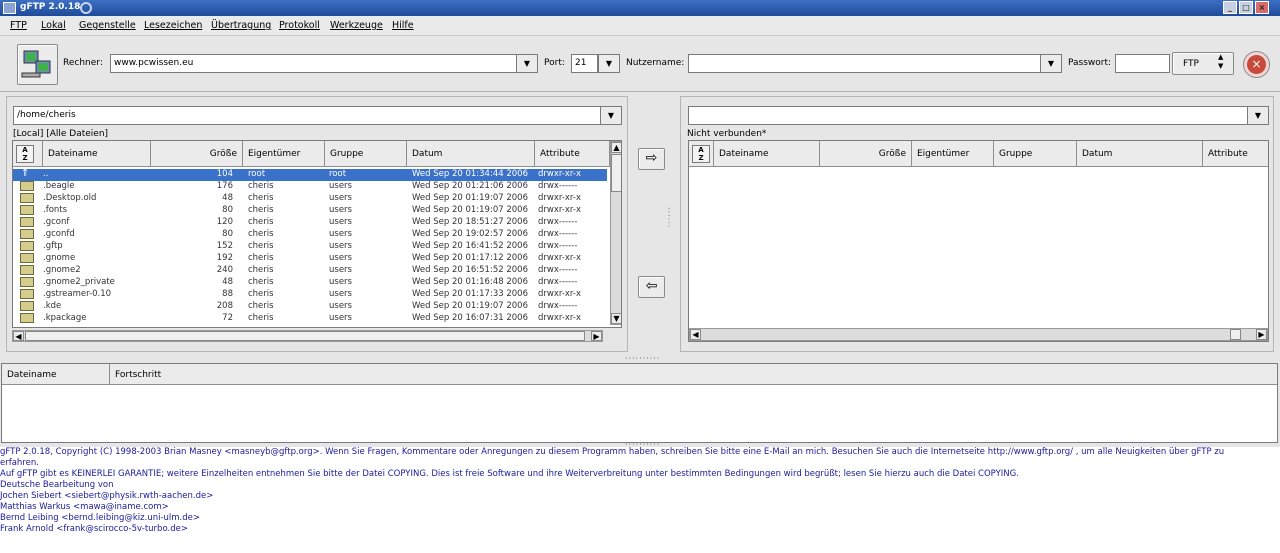  I want to click on menu-hilfe: Hilfe, so click(403, 25).